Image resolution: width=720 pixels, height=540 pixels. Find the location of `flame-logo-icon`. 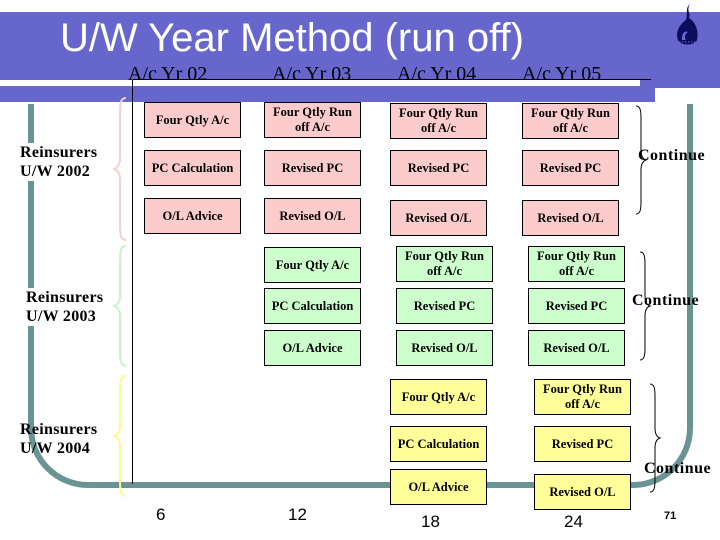

flame-logo-icon is located at coordinates (687, 24).